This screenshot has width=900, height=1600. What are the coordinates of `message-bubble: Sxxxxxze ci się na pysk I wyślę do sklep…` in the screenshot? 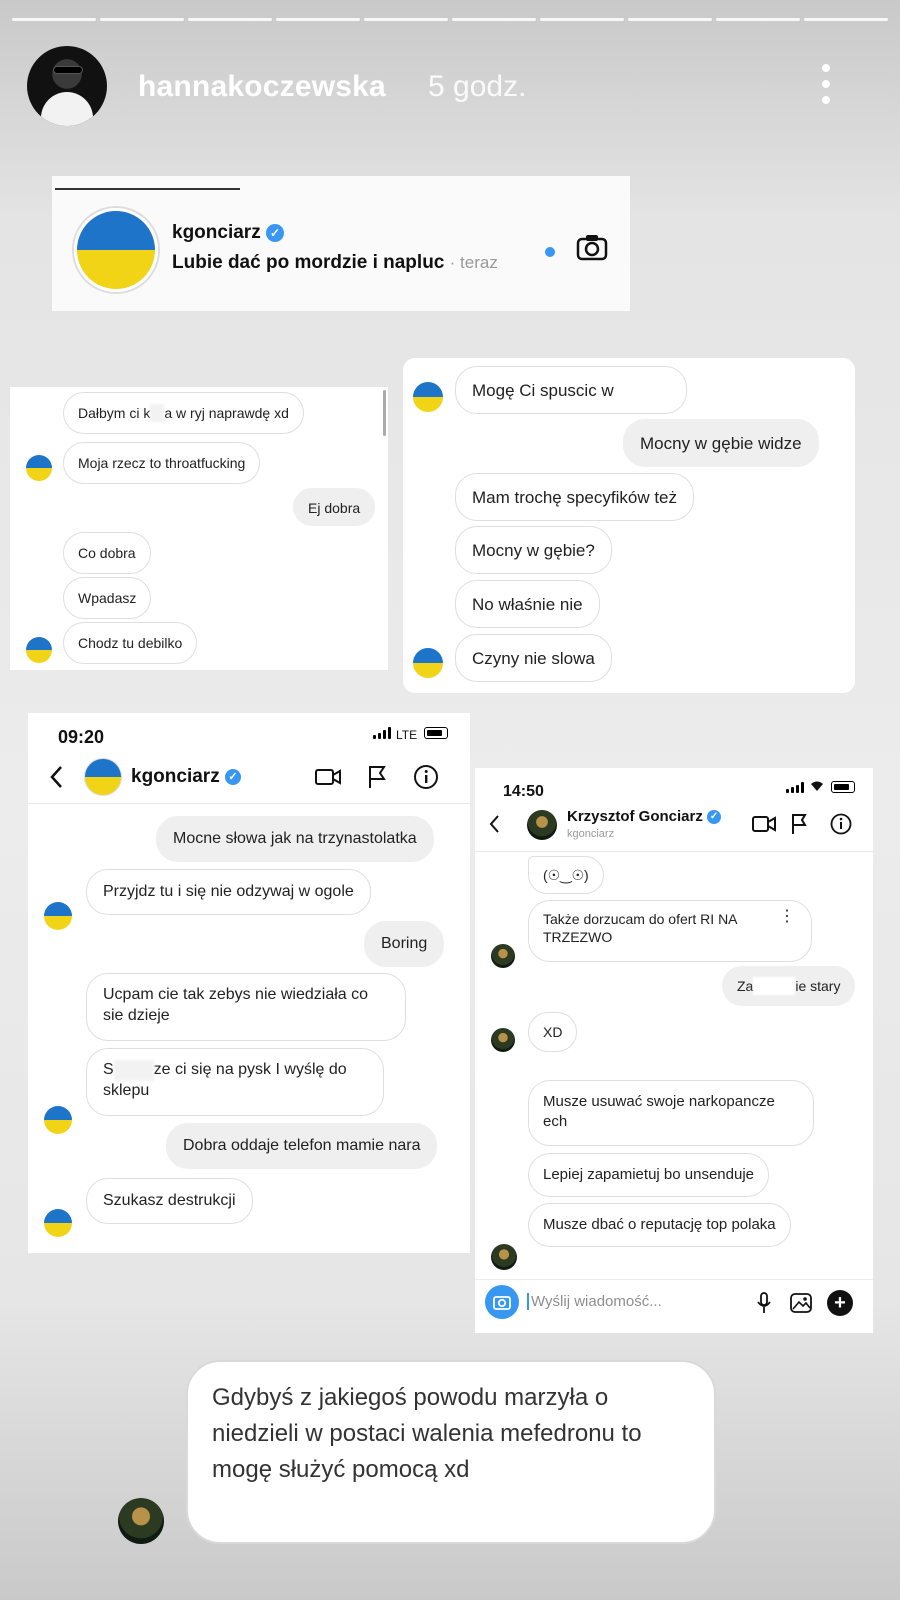 It's located at (235, 1082).